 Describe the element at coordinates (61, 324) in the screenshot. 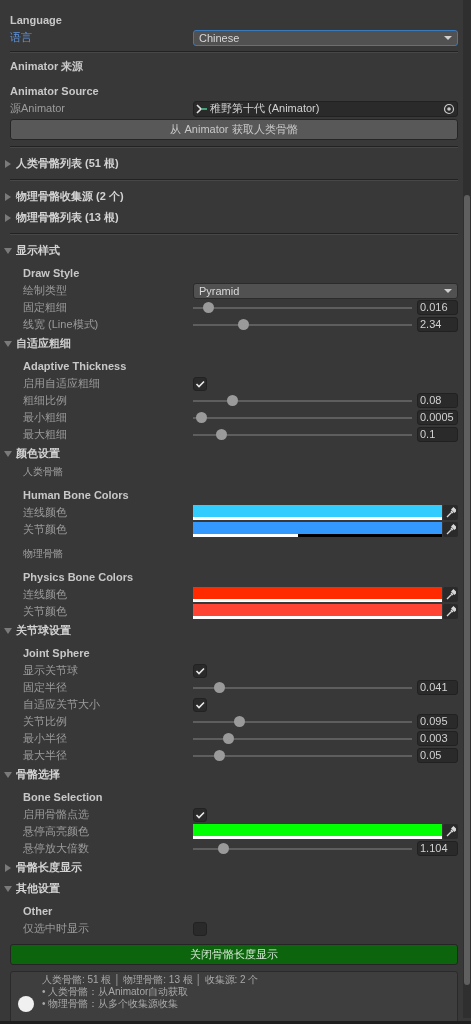

I see `field-label: 线宽 (Line模式)` at that location.